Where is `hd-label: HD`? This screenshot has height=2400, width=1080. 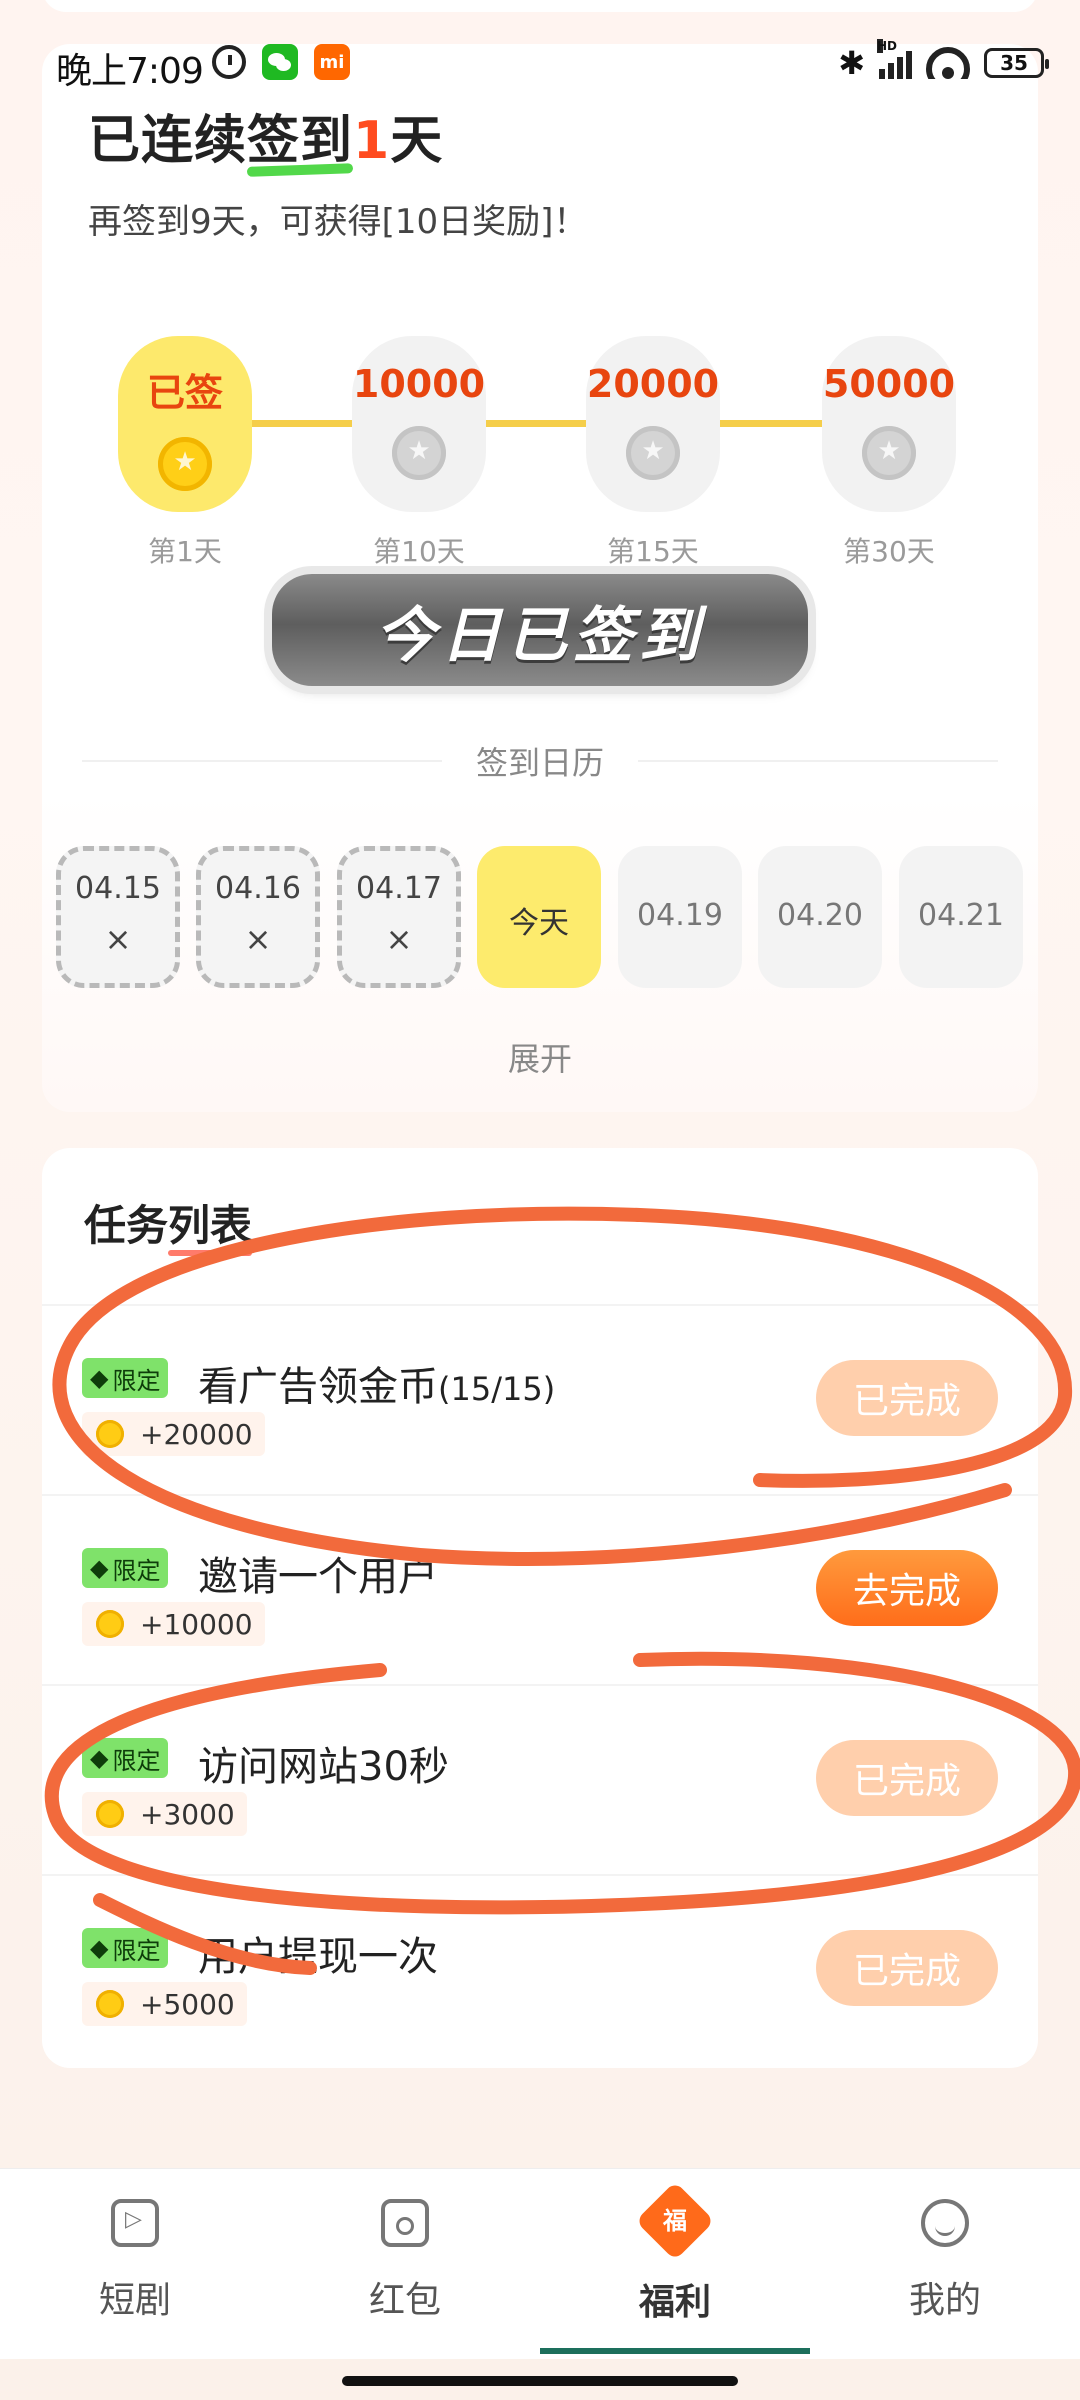 hd-label: HD is located at coordinates (887, 46).